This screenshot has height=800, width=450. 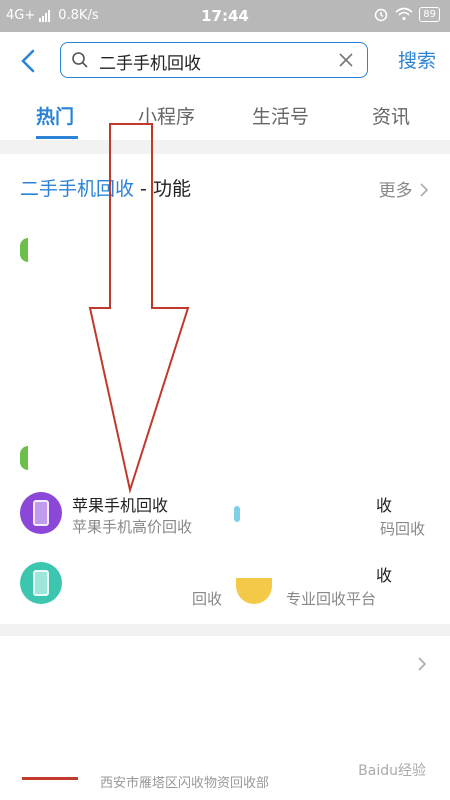 What do you see at coordinates (429, 14) in the screenshot?
I see `battery-icon: 89` at bounding box center [429, 14].